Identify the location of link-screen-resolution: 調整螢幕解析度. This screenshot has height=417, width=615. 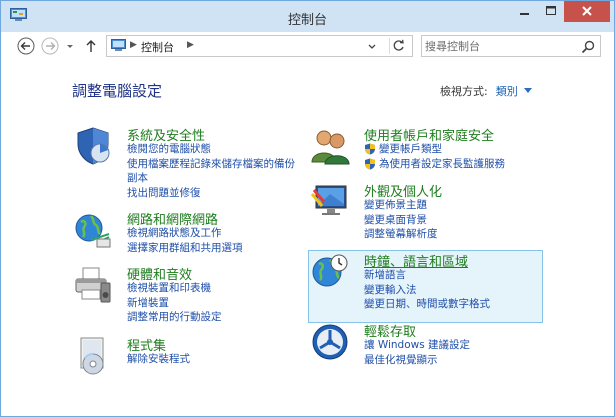
(401, 234).